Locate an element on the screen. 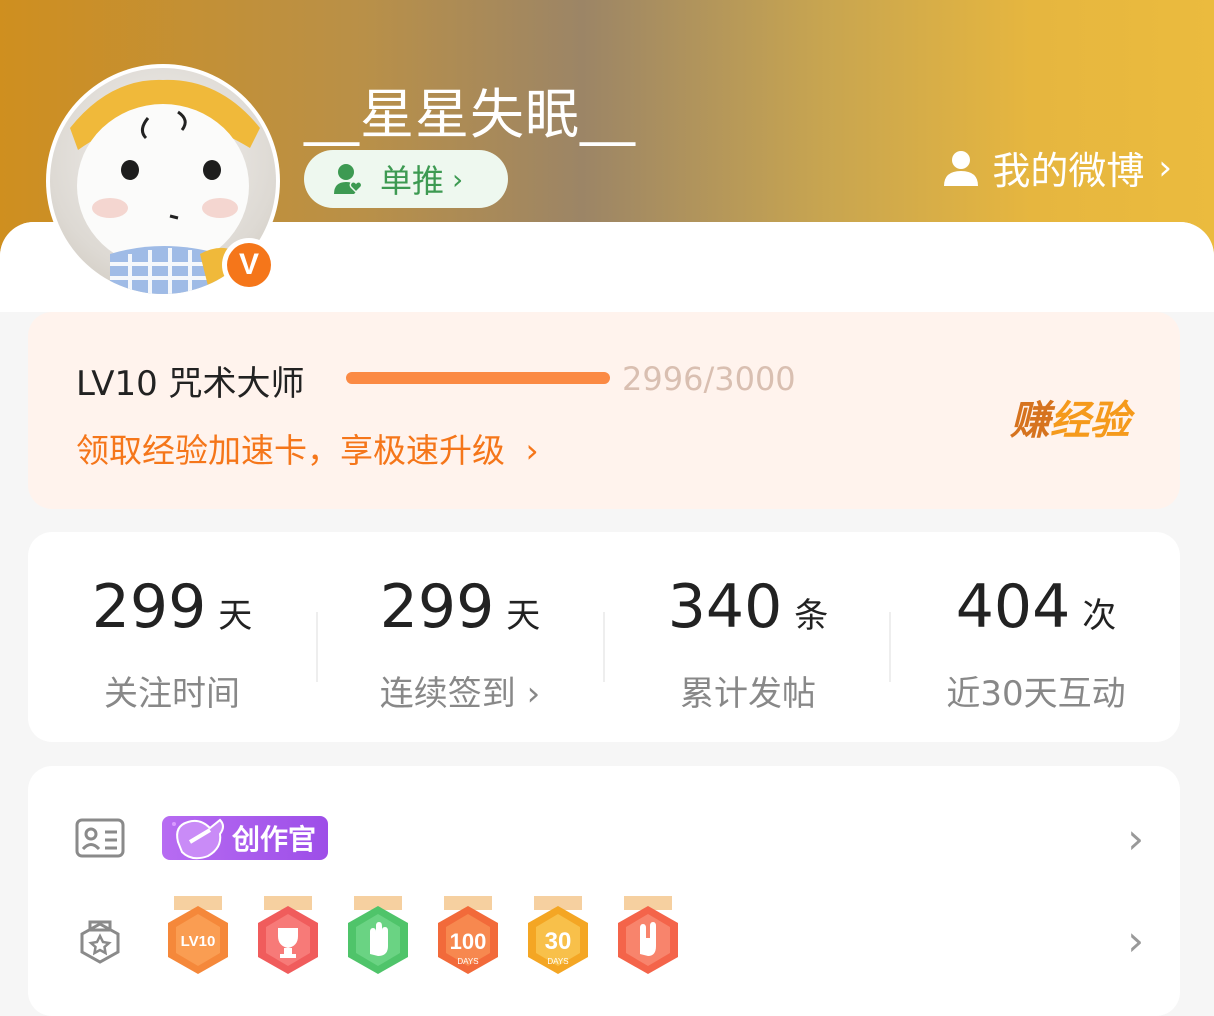 The image size is (1214, 1016). stat-label: 连续签到 › is located at coordinates (460, 694).